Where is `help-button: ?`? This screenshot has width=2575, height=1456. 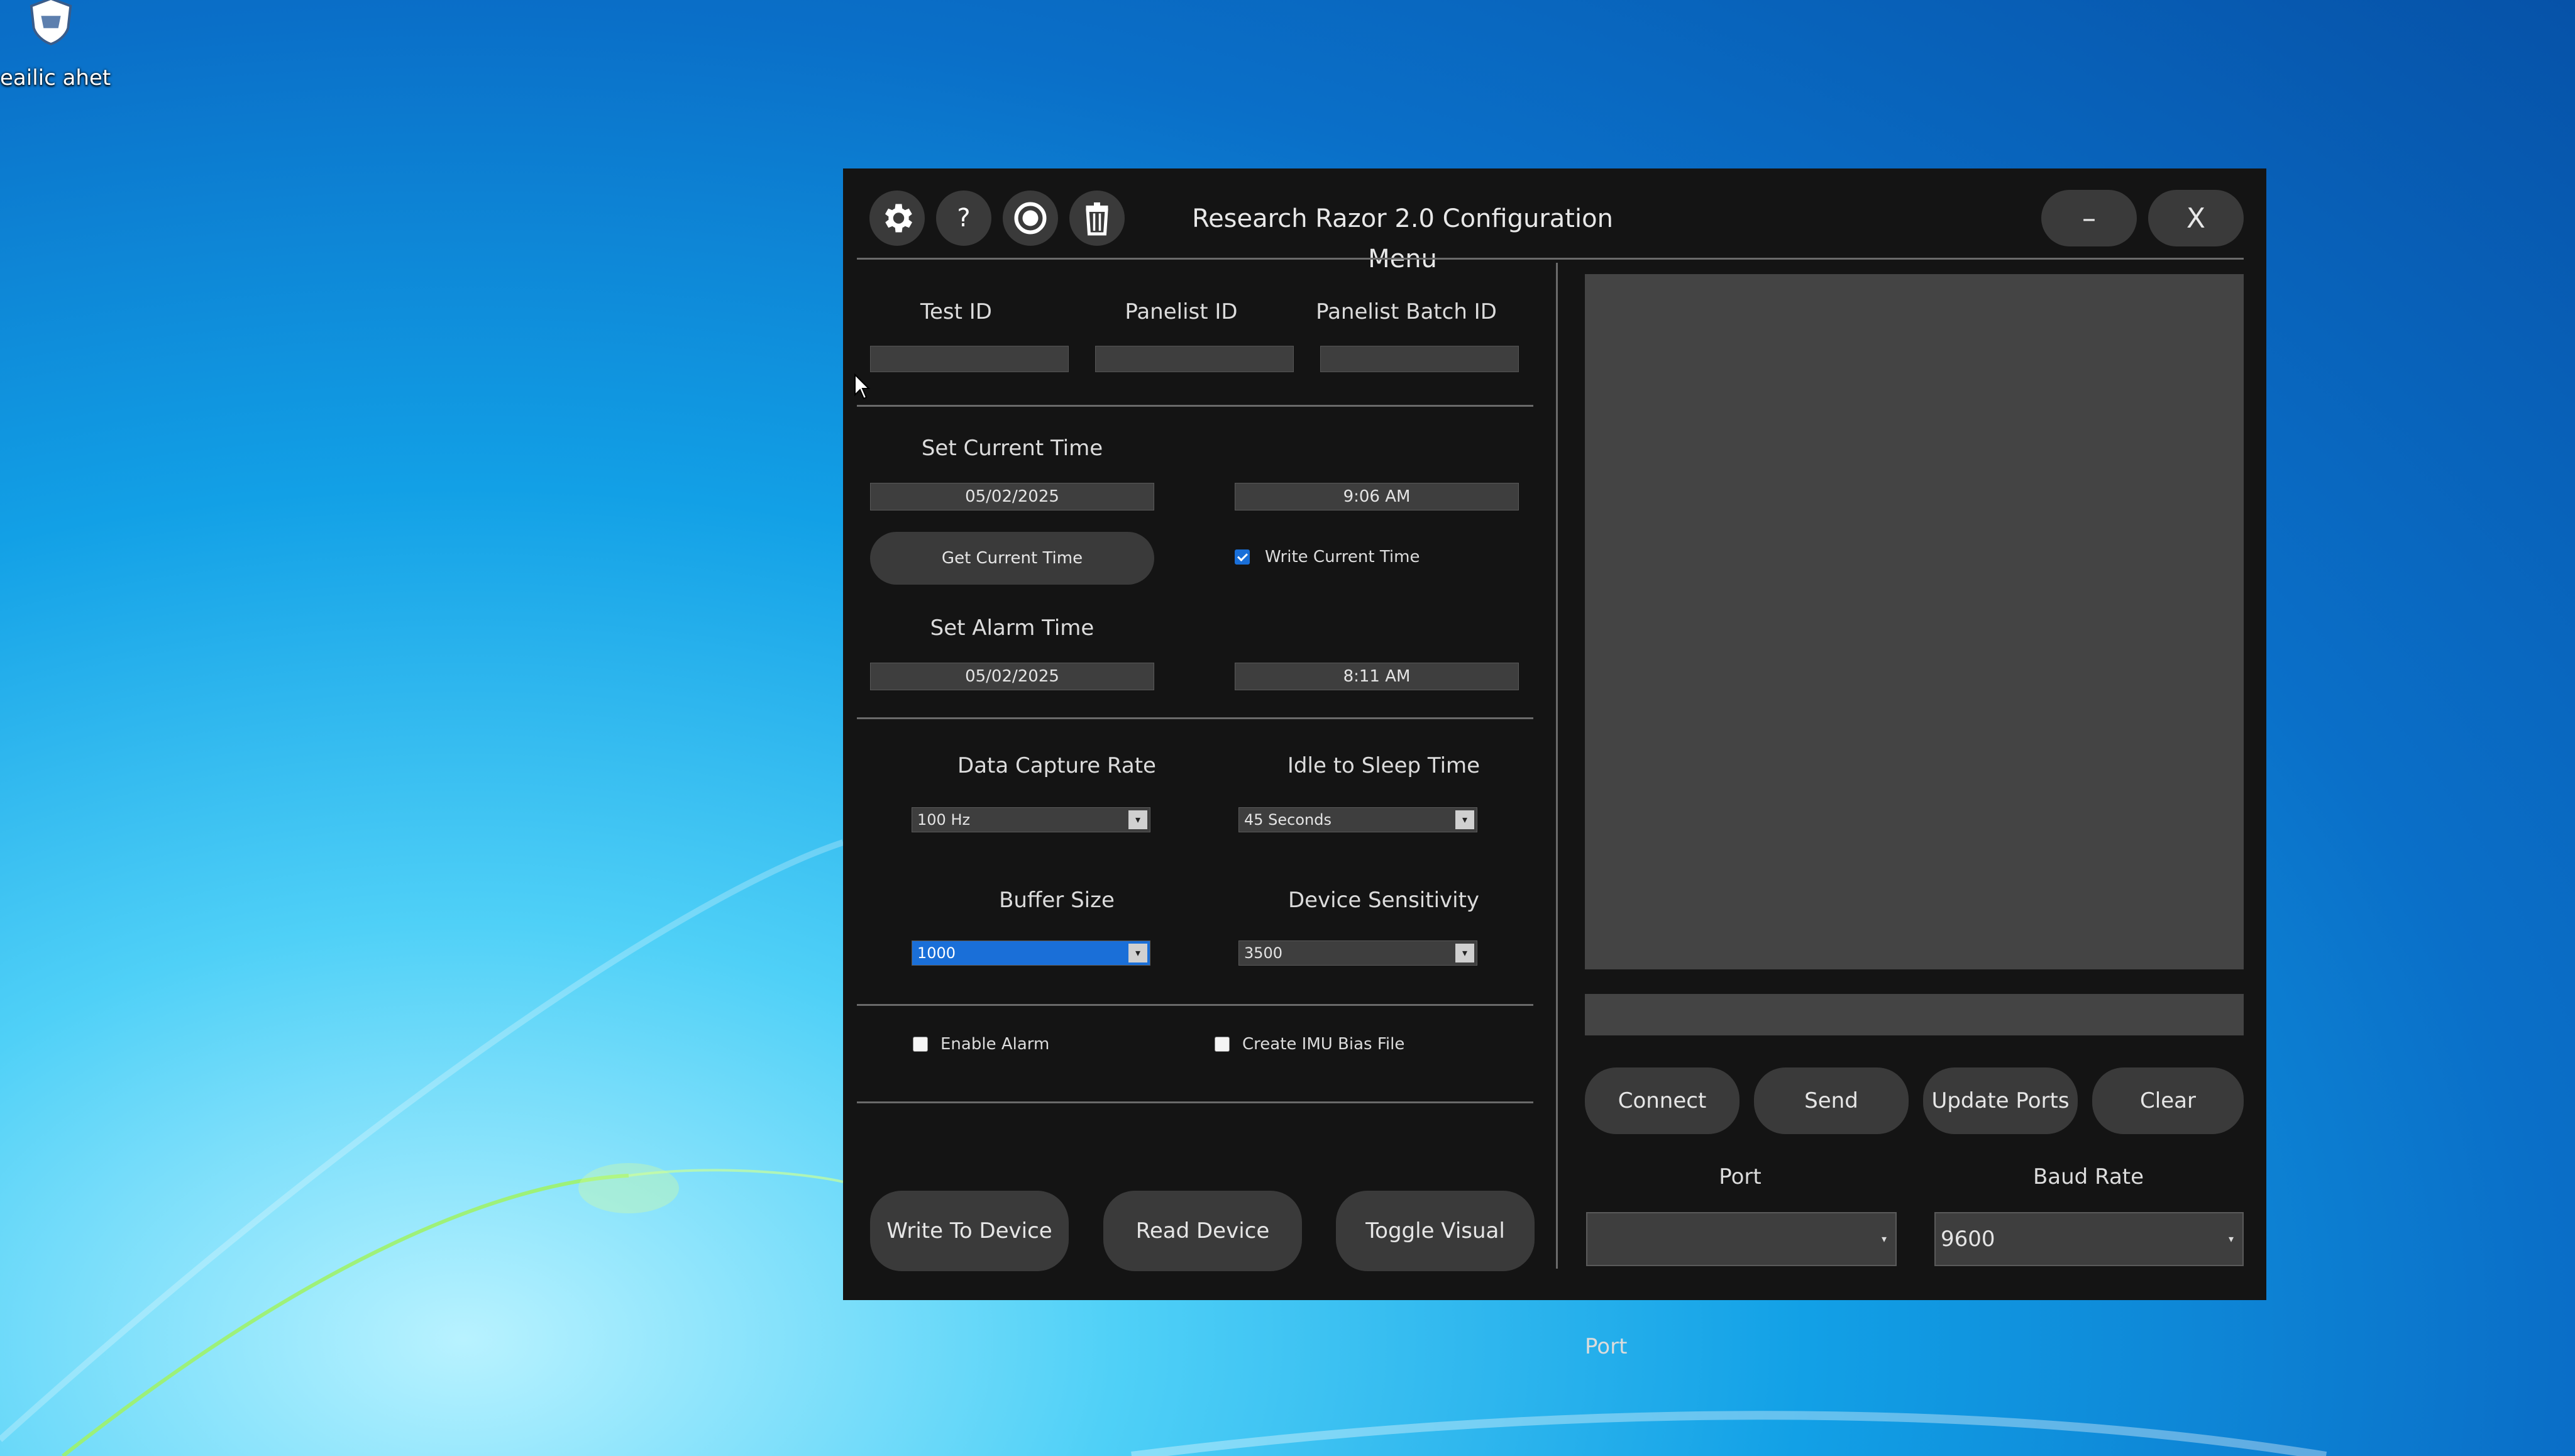
help-button: ? is located at coordinates (963, 218).